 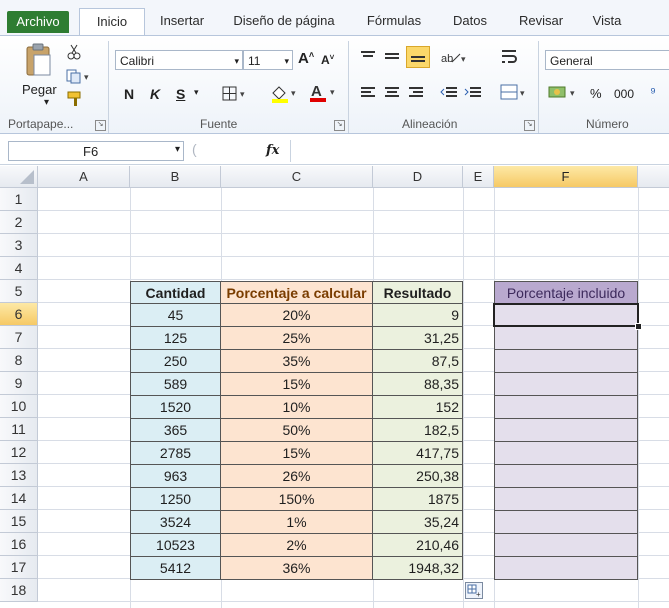 What do you see at coordinates (175, 292) in the screenshot?
I see `header-cantidad: Cantidad` at bounding box center [175, 292].